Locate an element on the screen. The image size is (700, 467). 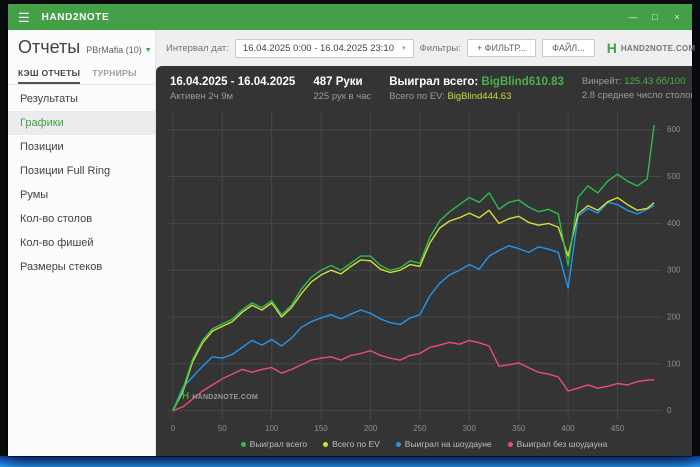
stat-date-range: 16.04.2025 - 16.04.2025 is located at coordinates (233, 82).